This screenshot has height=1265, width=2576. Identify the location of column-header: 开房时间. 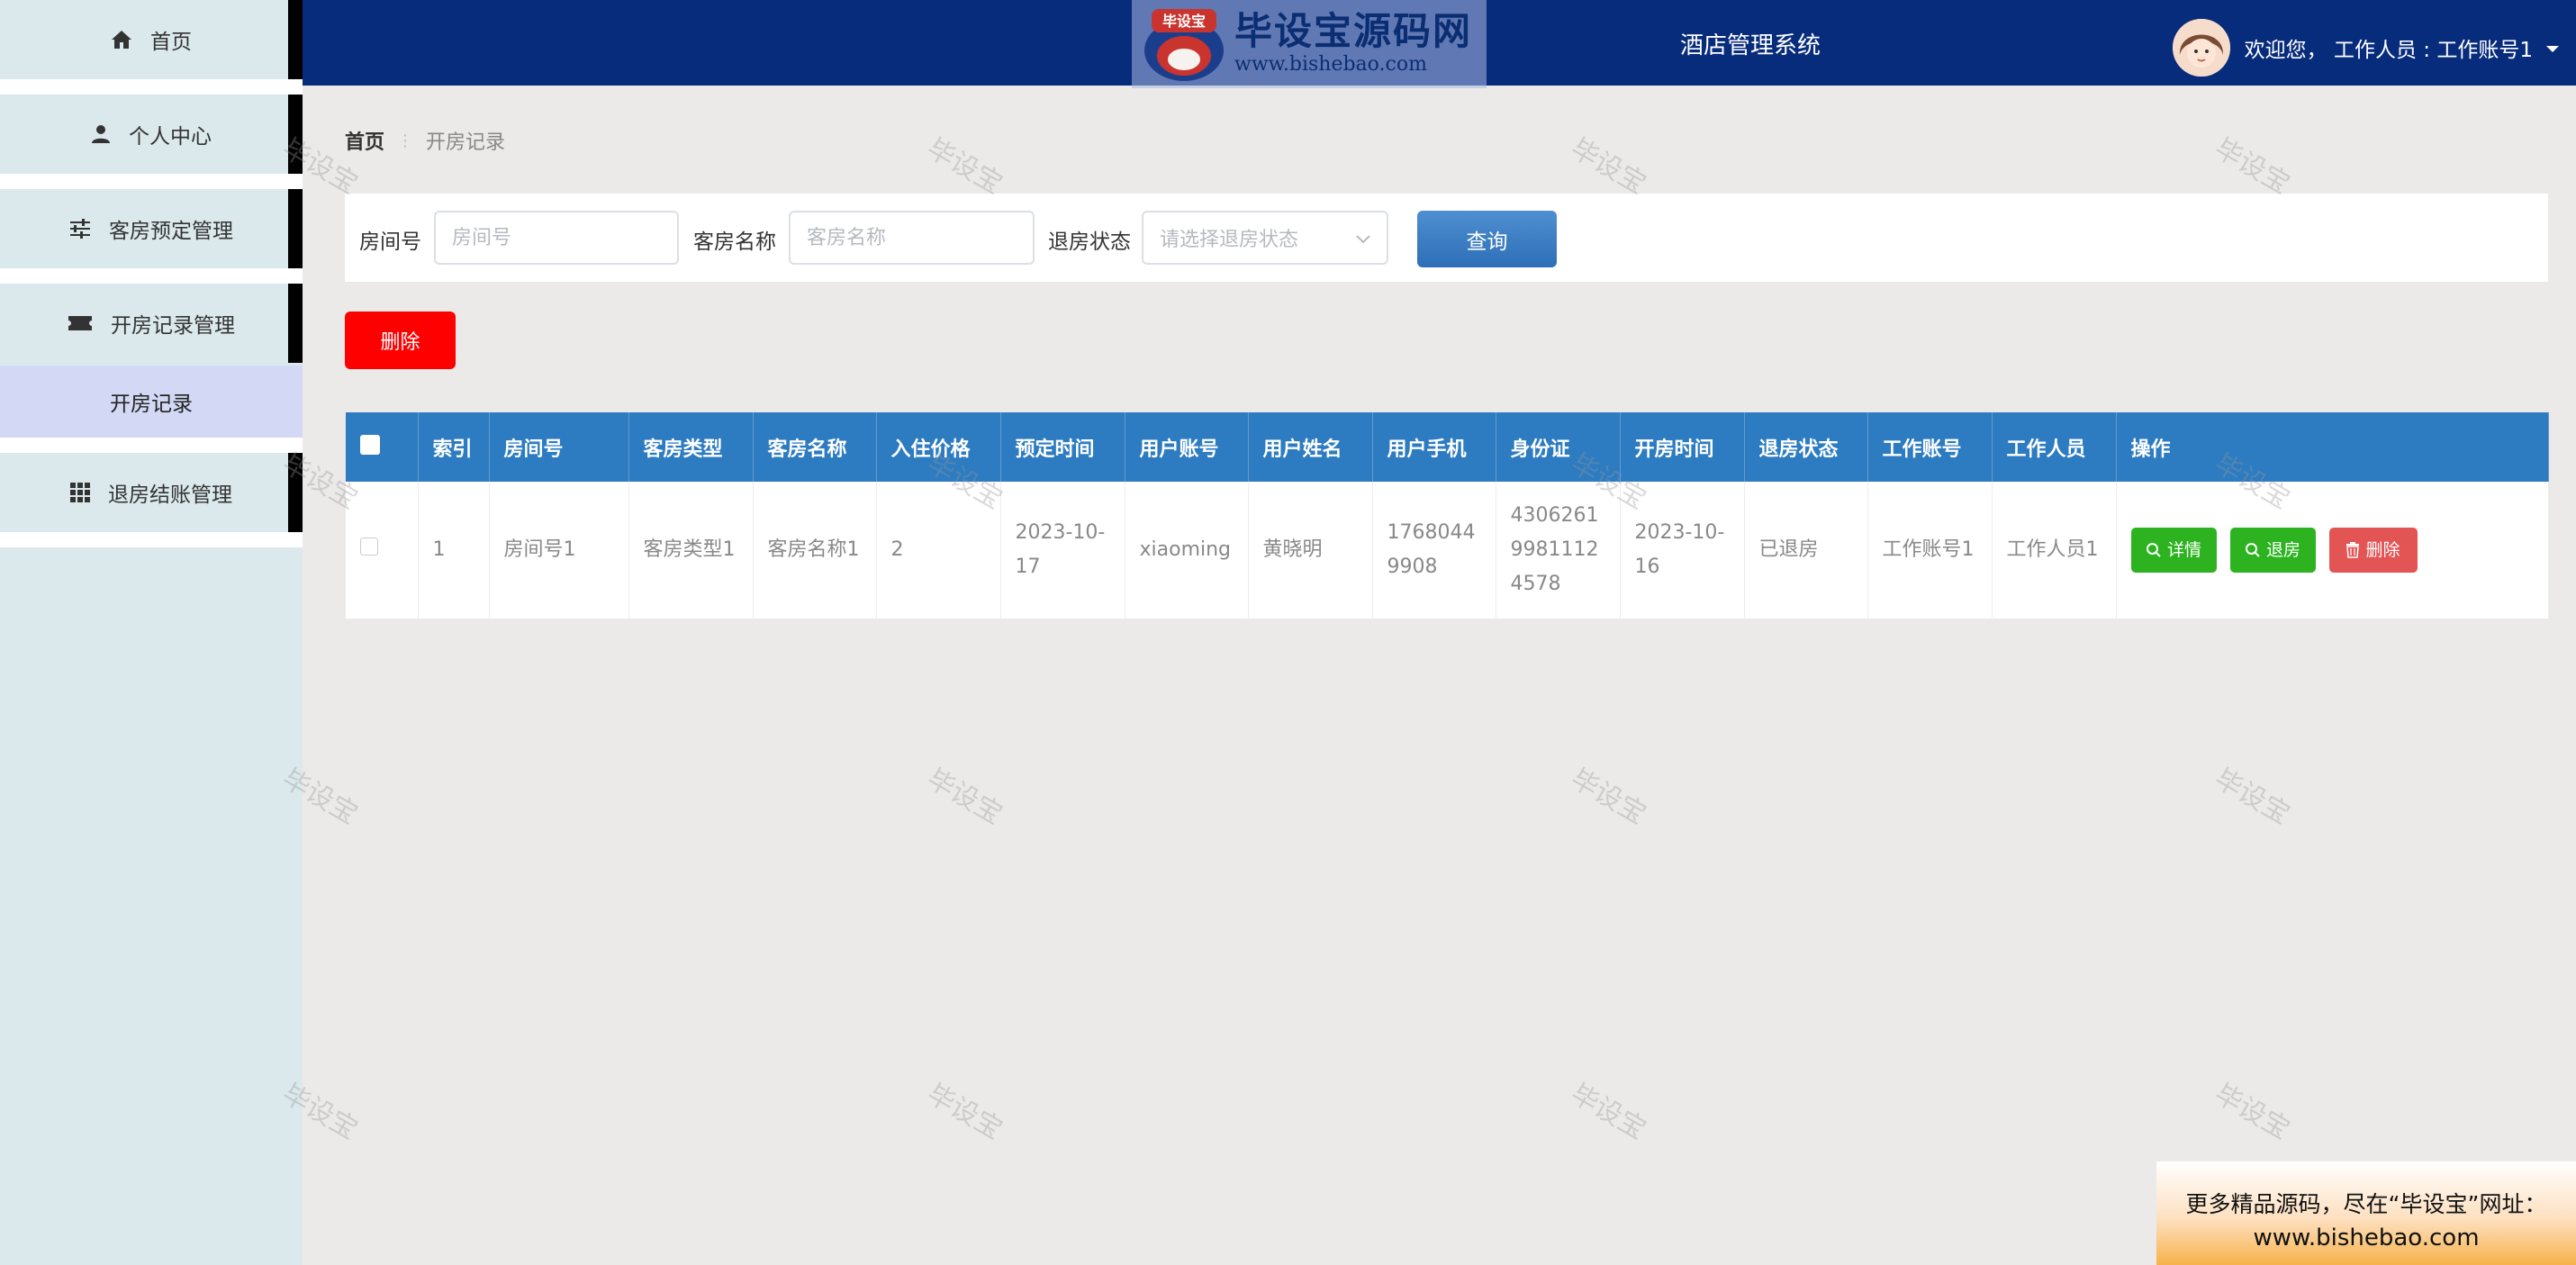
(1682, 447).